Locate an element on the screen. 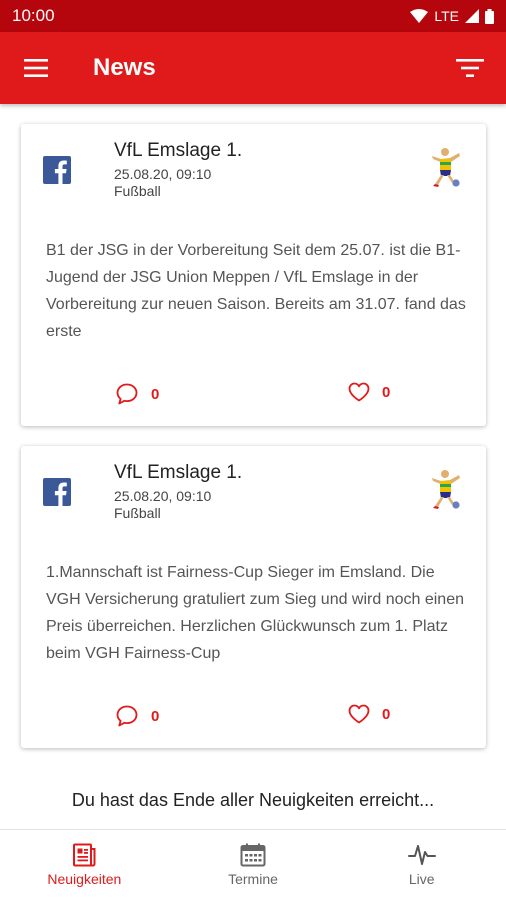  bottom-navigation: Neuigkeiten Termine Live is located at coordinates (253, 864).